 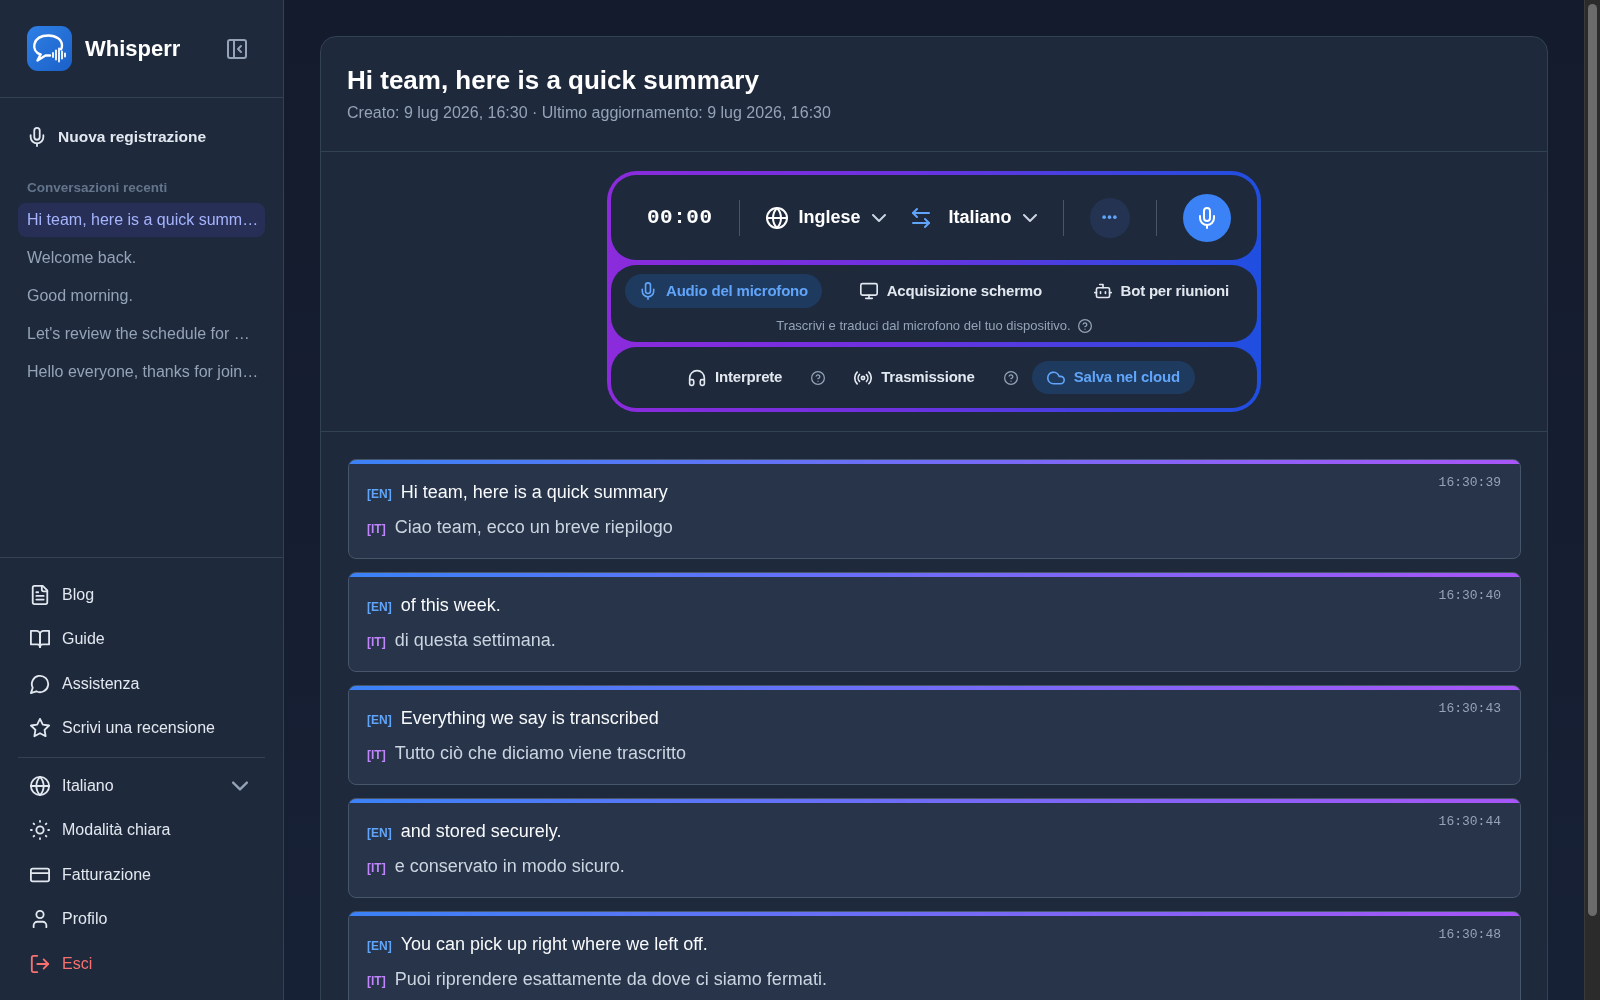 What do you see at coordinates (735, 377) in the screenshot?
I see `option-toggle: Interprete` at bounding box center [735, 377].